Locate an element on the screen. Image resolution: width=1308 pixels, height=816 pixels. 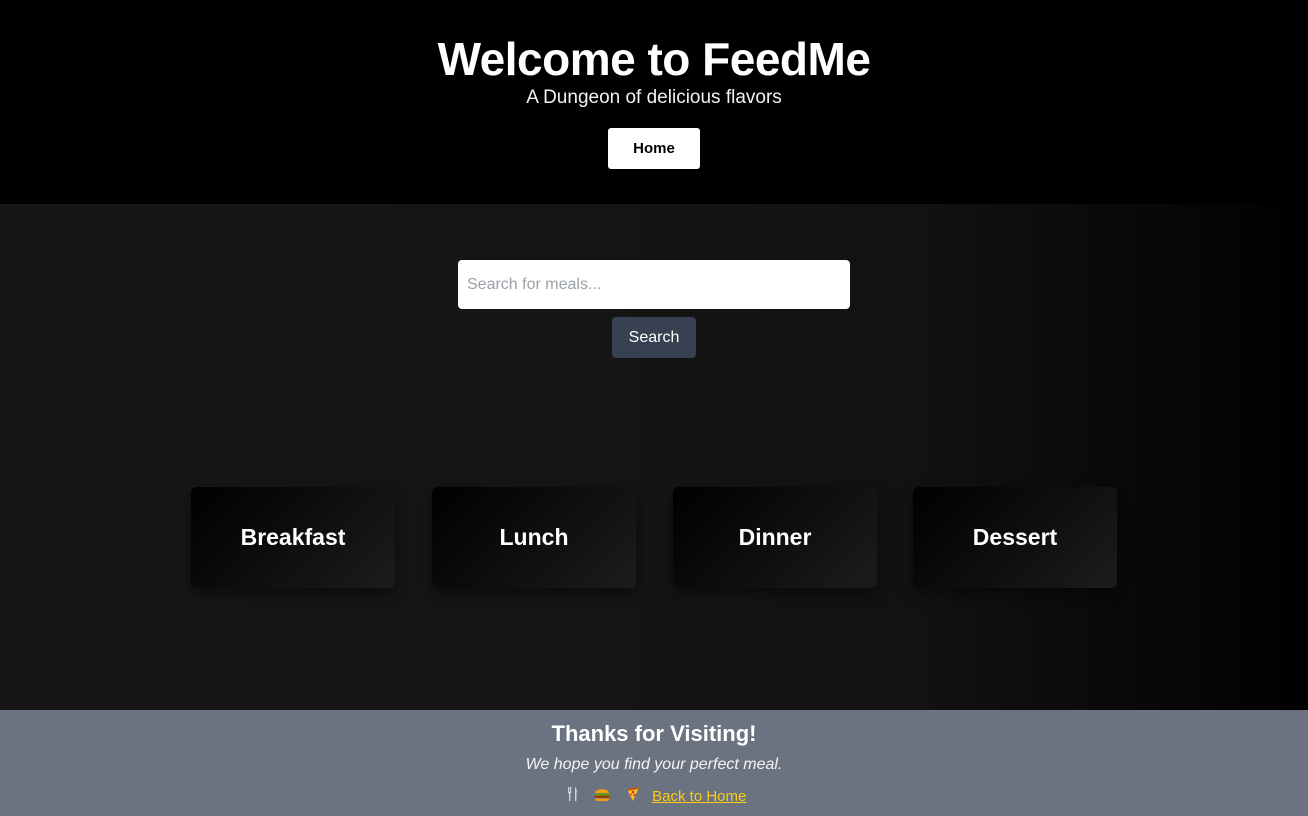
category-card-dinner: Dinner is located at coordinates (775, 537).